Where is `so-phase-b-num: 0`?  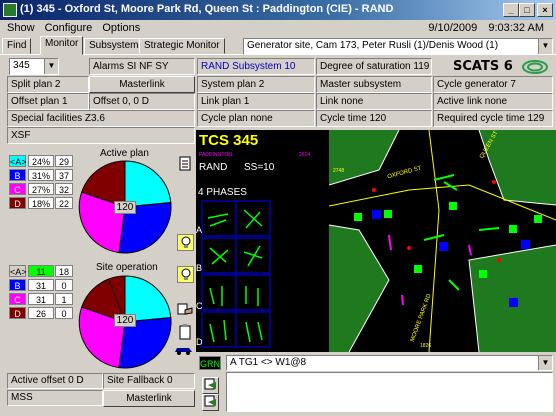
so-phase-b-num: 0 is located at coordinates (64, 285).